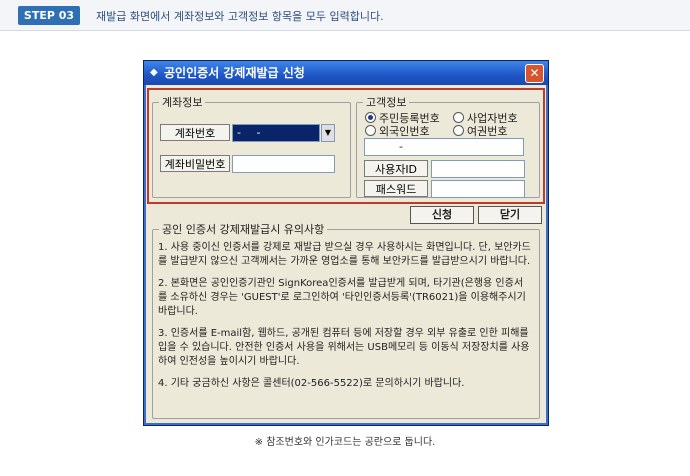 The height and width of the screenshot is (476, 690). Describe the element at coordinates (370, 117) in the screenshot. I see `radio-selected-icon` at that location.